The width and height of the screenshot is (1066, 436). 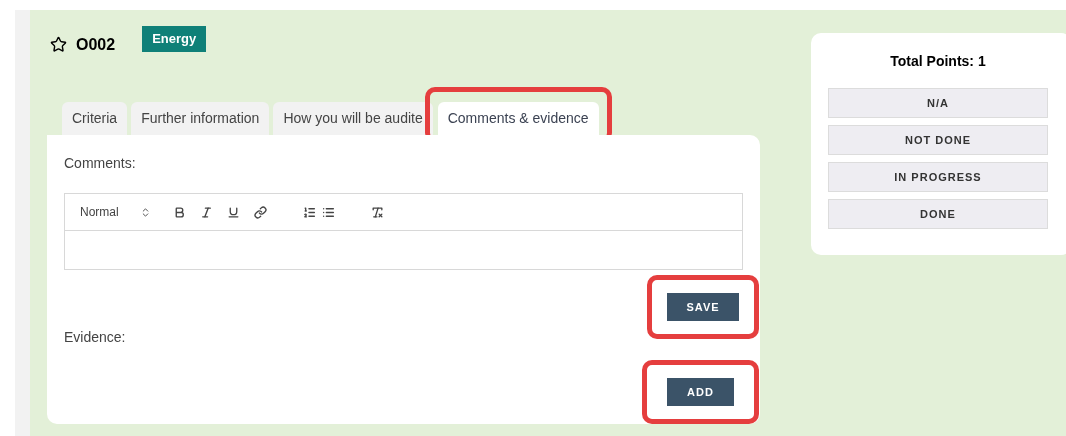 I want to click on comments-label: Comments:, so click(x=100, y=163).